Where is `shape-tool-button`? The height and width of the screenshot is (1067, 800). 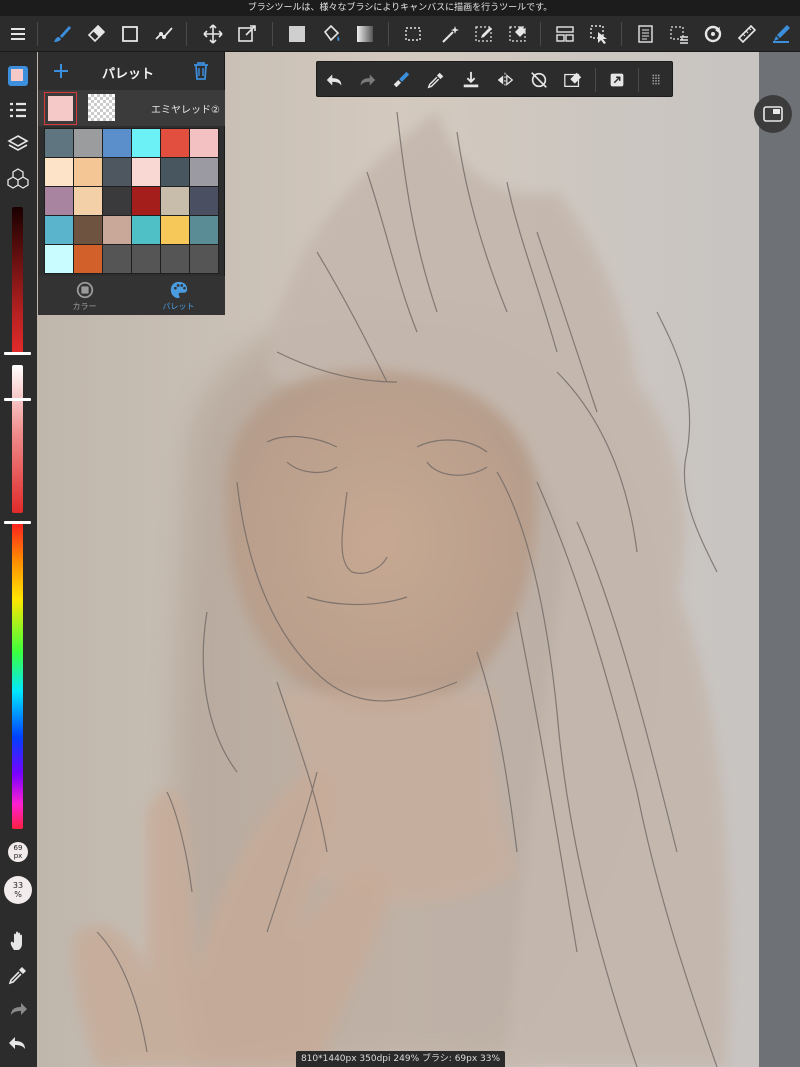
shape-tool-button is located at coordinates (130, 34).